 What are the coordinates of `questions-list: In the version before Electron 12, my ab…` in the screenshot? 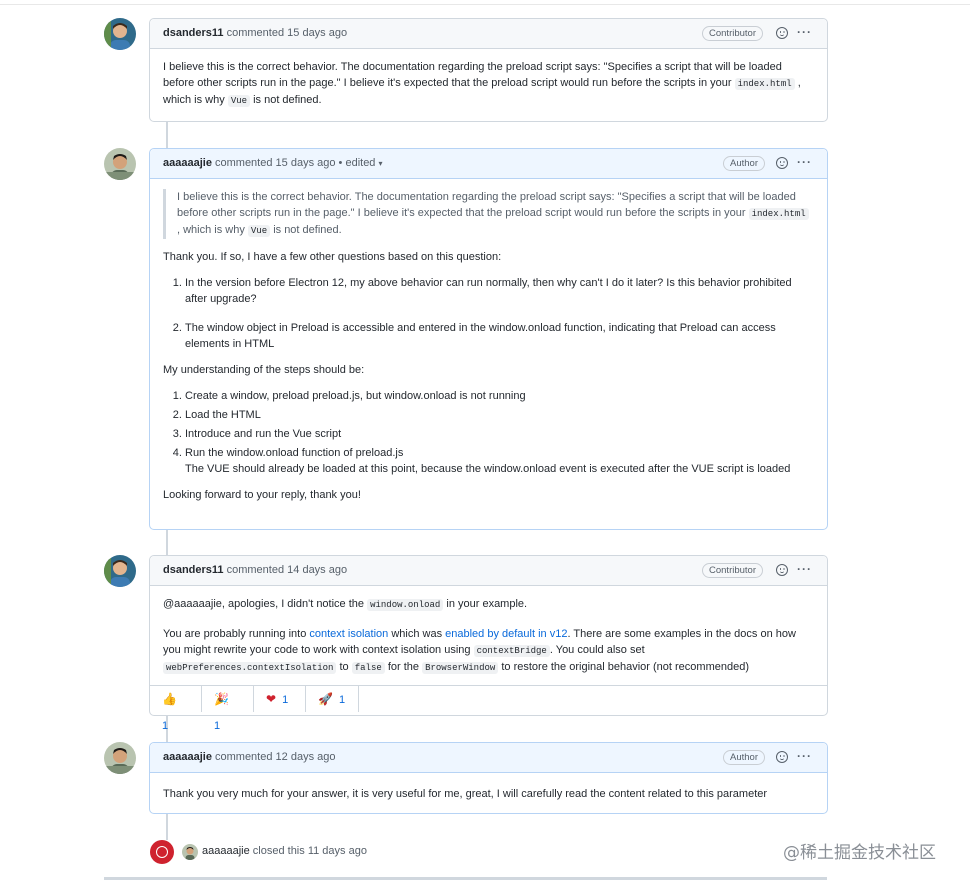 It's located at (488, 313).